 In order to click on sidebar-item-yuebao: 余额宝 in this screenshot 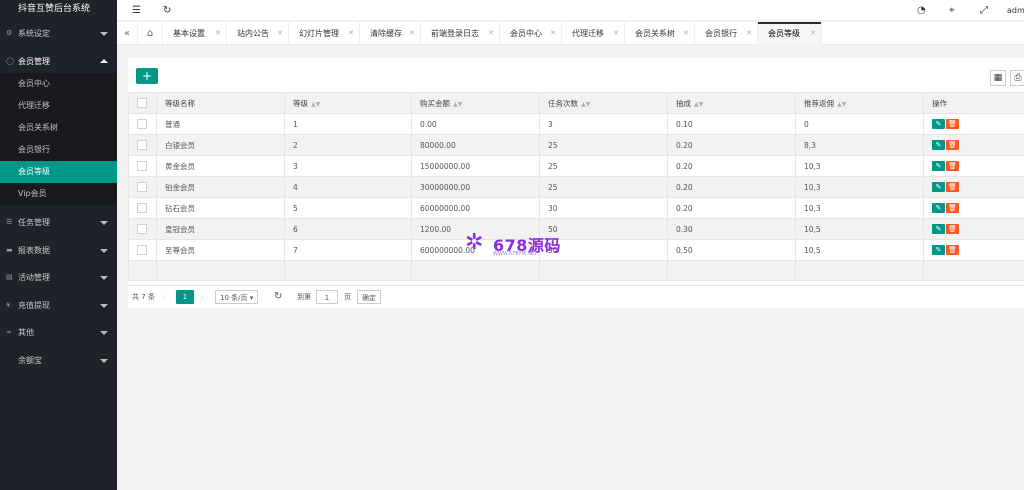, I will do `click(58, 361)`.